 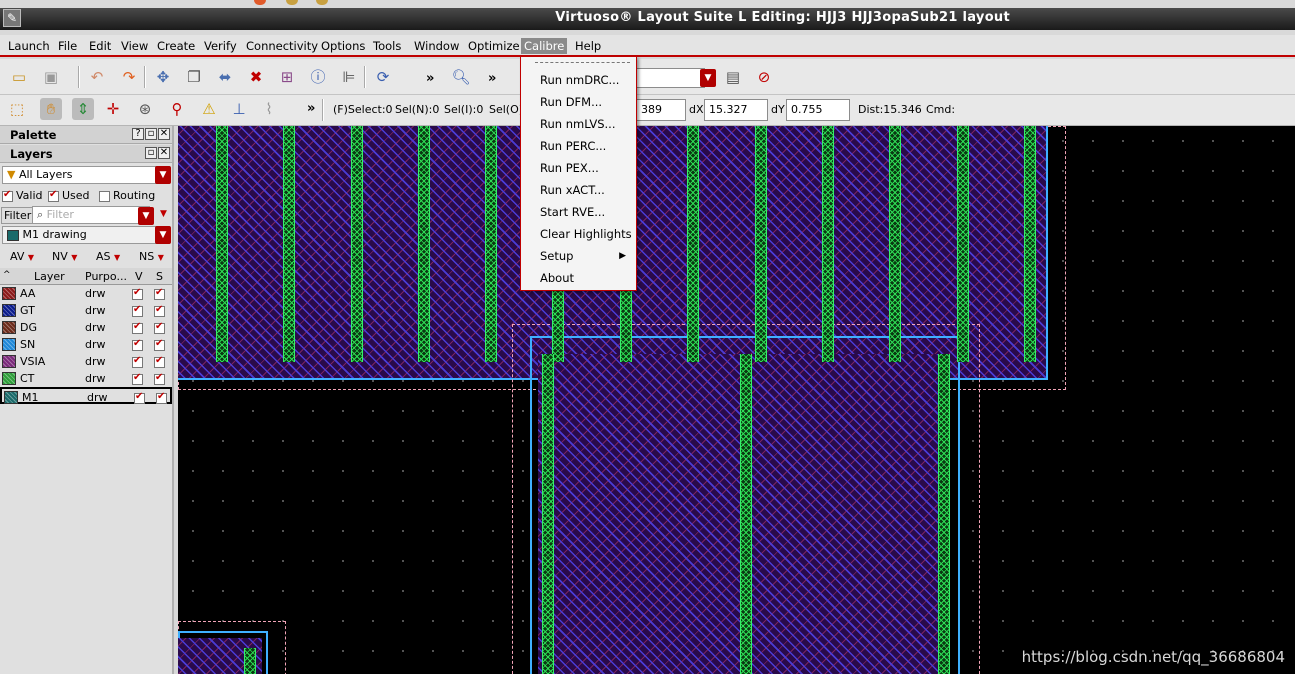 I want to click on tear-off-line, so click(x=582, y=62).